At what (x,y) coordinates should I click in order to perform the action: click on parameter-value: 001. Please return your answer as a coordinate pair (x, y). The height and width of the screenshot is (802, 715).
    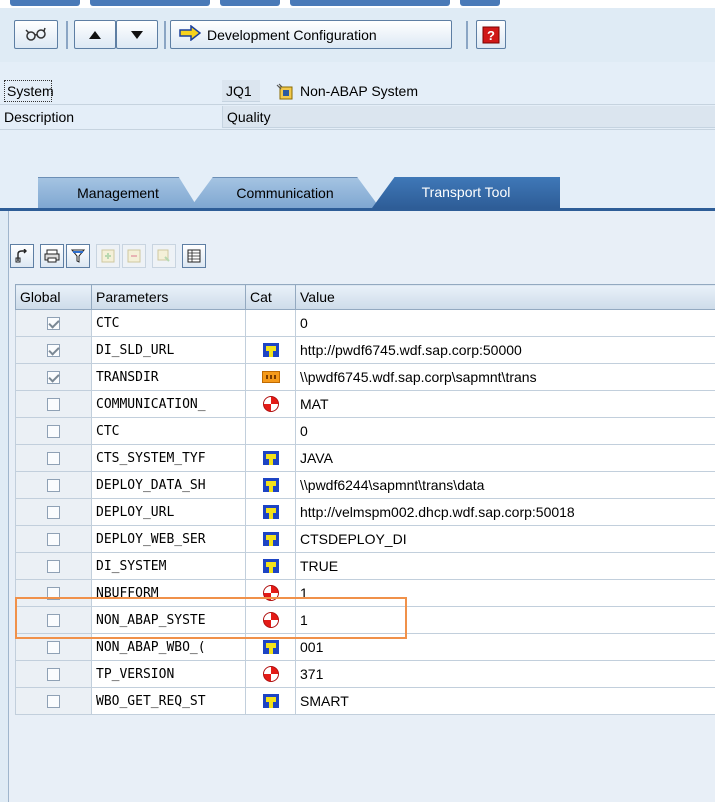
    Looking at the image, I should click on (505, 647).